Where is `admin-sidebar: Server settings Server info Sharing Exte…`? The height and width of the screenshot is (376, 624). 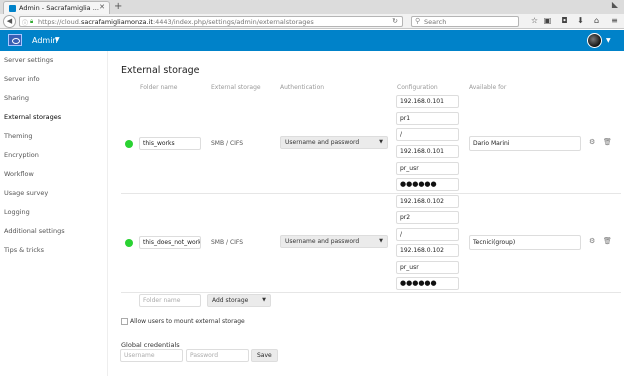
admin-sidebar: Server settings Server info Sharing Exte… is located at coordinates (54, 213).